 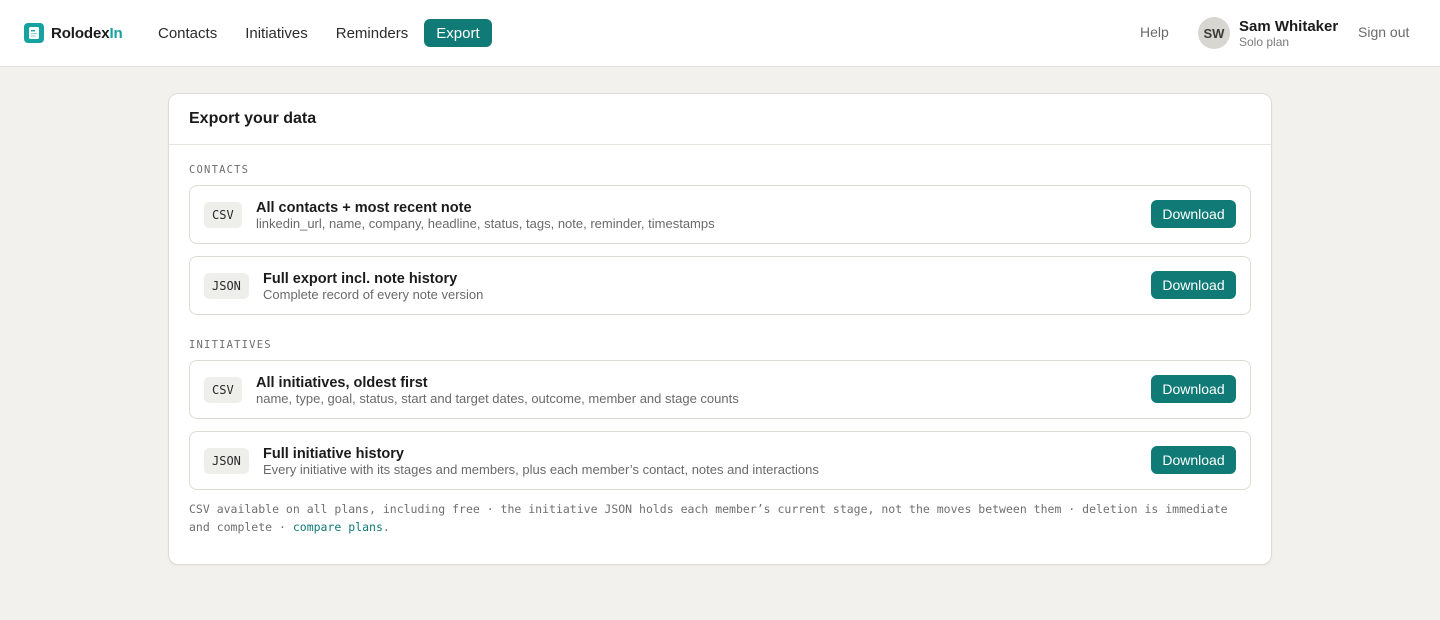 What do you see at coordinates (1383, 32) in the screenshot?
I see `sign-out-link: Sign out` at bounding box center [1383, 32].